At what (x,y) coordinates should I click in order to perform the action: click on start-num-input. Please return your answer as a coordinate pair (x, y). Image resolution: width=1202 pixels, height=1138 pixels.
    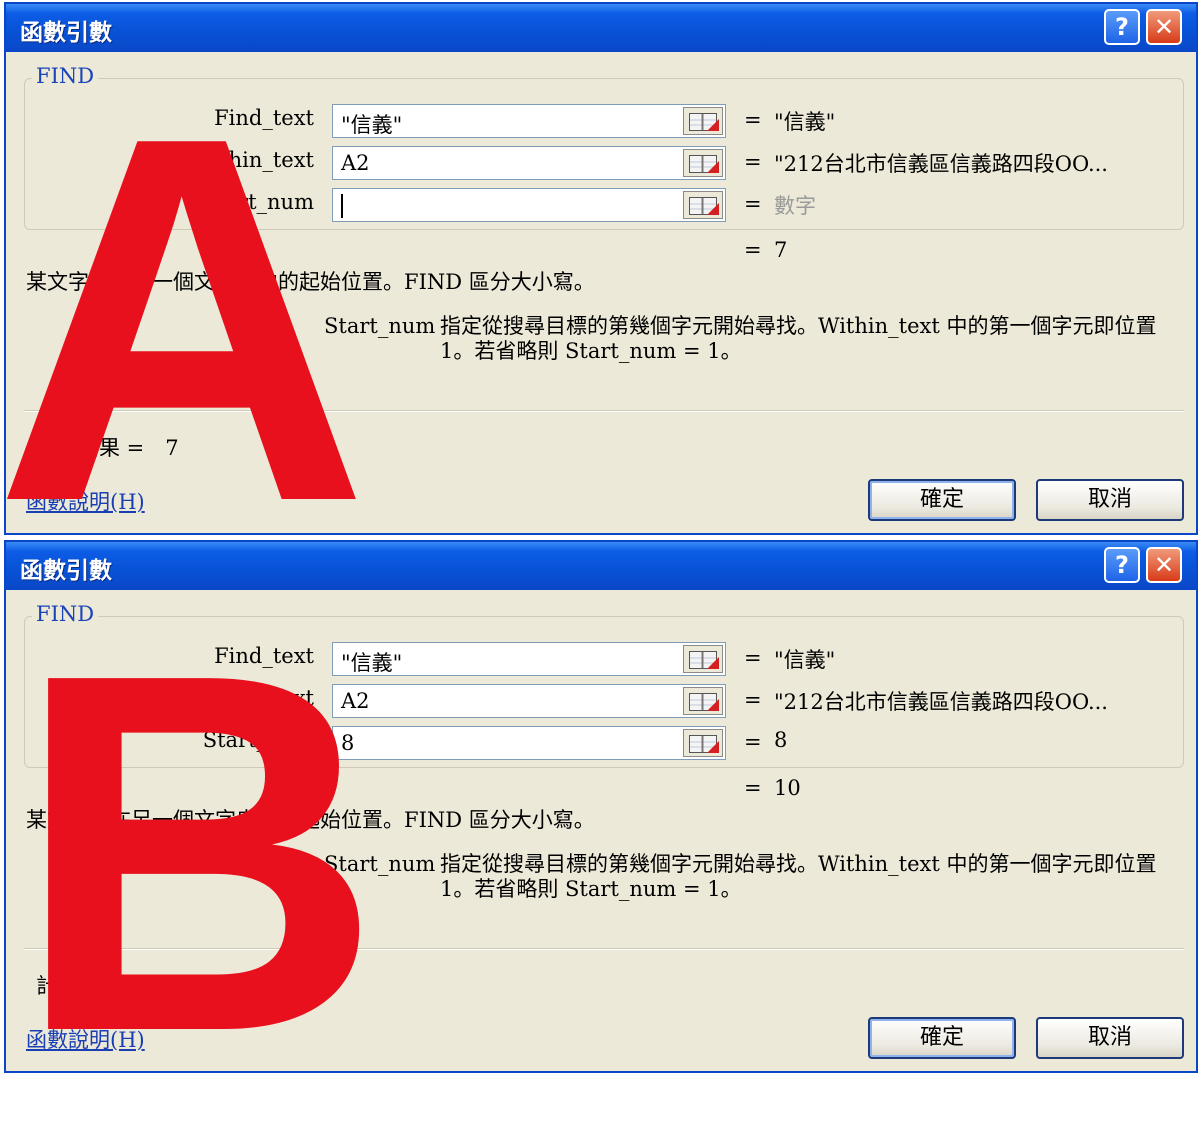
    Looking at the image, I should click on (529, 205).